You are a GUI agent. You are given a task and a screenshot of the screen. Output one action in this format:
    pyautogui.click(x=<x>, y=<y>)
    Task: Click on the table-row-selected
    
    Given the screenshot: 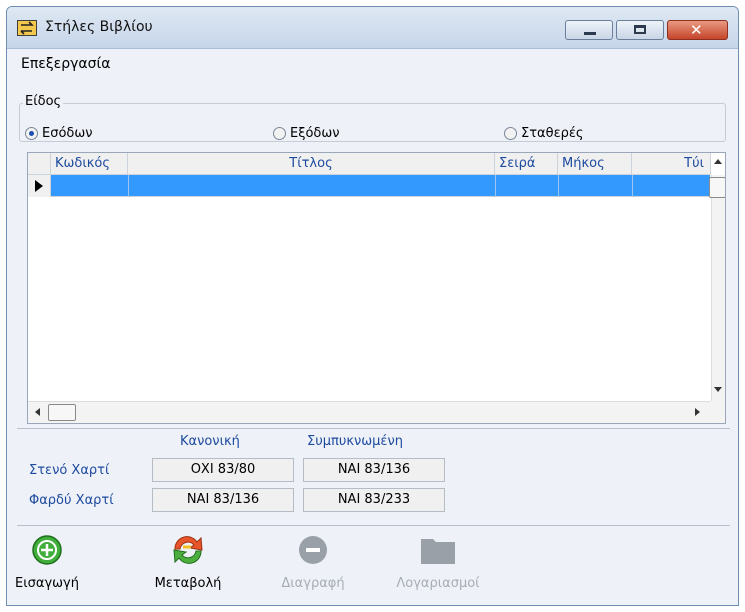 What is the action you would take?
    pyautogui.click(x=369, y=186)
    